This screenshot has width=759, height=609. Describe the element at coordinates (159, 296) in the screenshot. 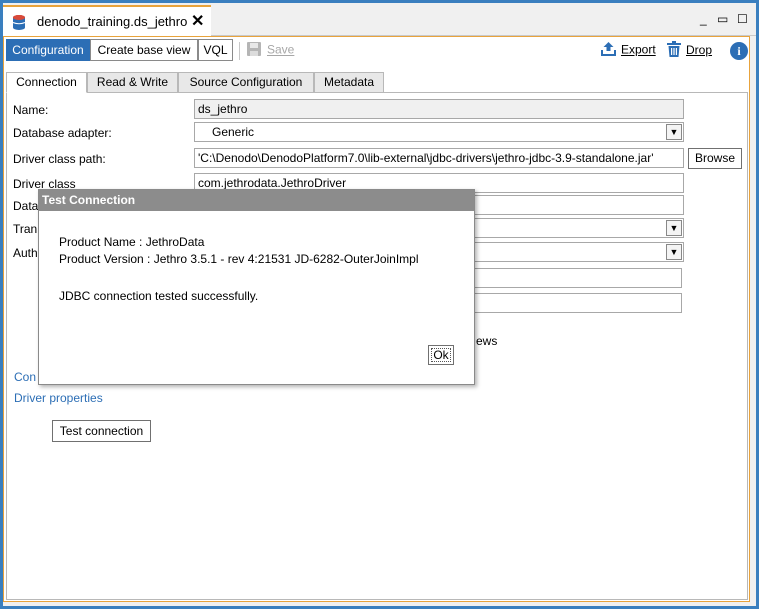

I see `success-message: JDBC connection tested successfully.` at that location.